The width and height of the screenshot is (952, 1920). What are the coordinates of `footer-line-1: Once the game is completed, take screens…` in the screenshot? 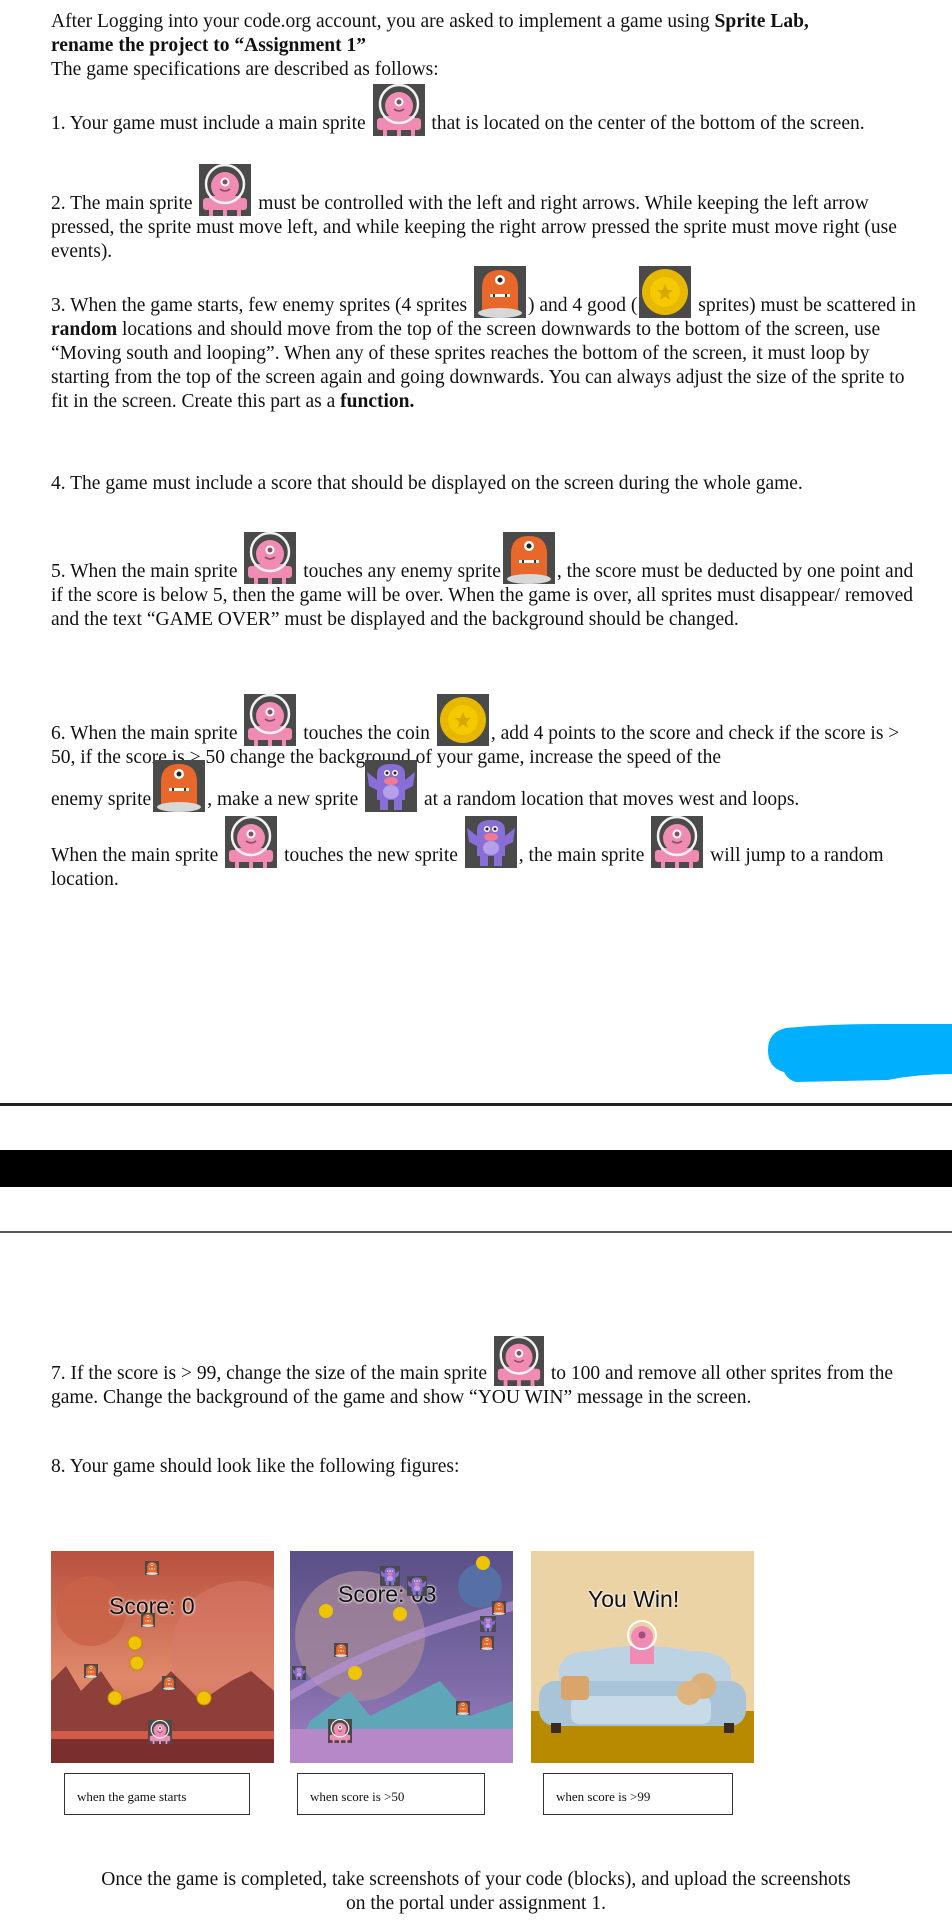 It's located at (476, 1879).